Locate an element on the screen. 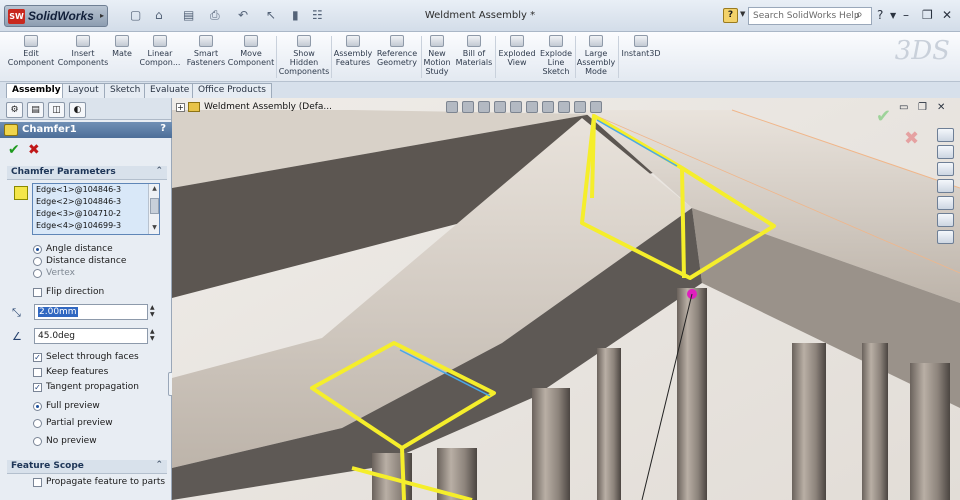 The height and width of the screenshot is (500, 960). file-explorer-icon is located at coordinates (945, 169).